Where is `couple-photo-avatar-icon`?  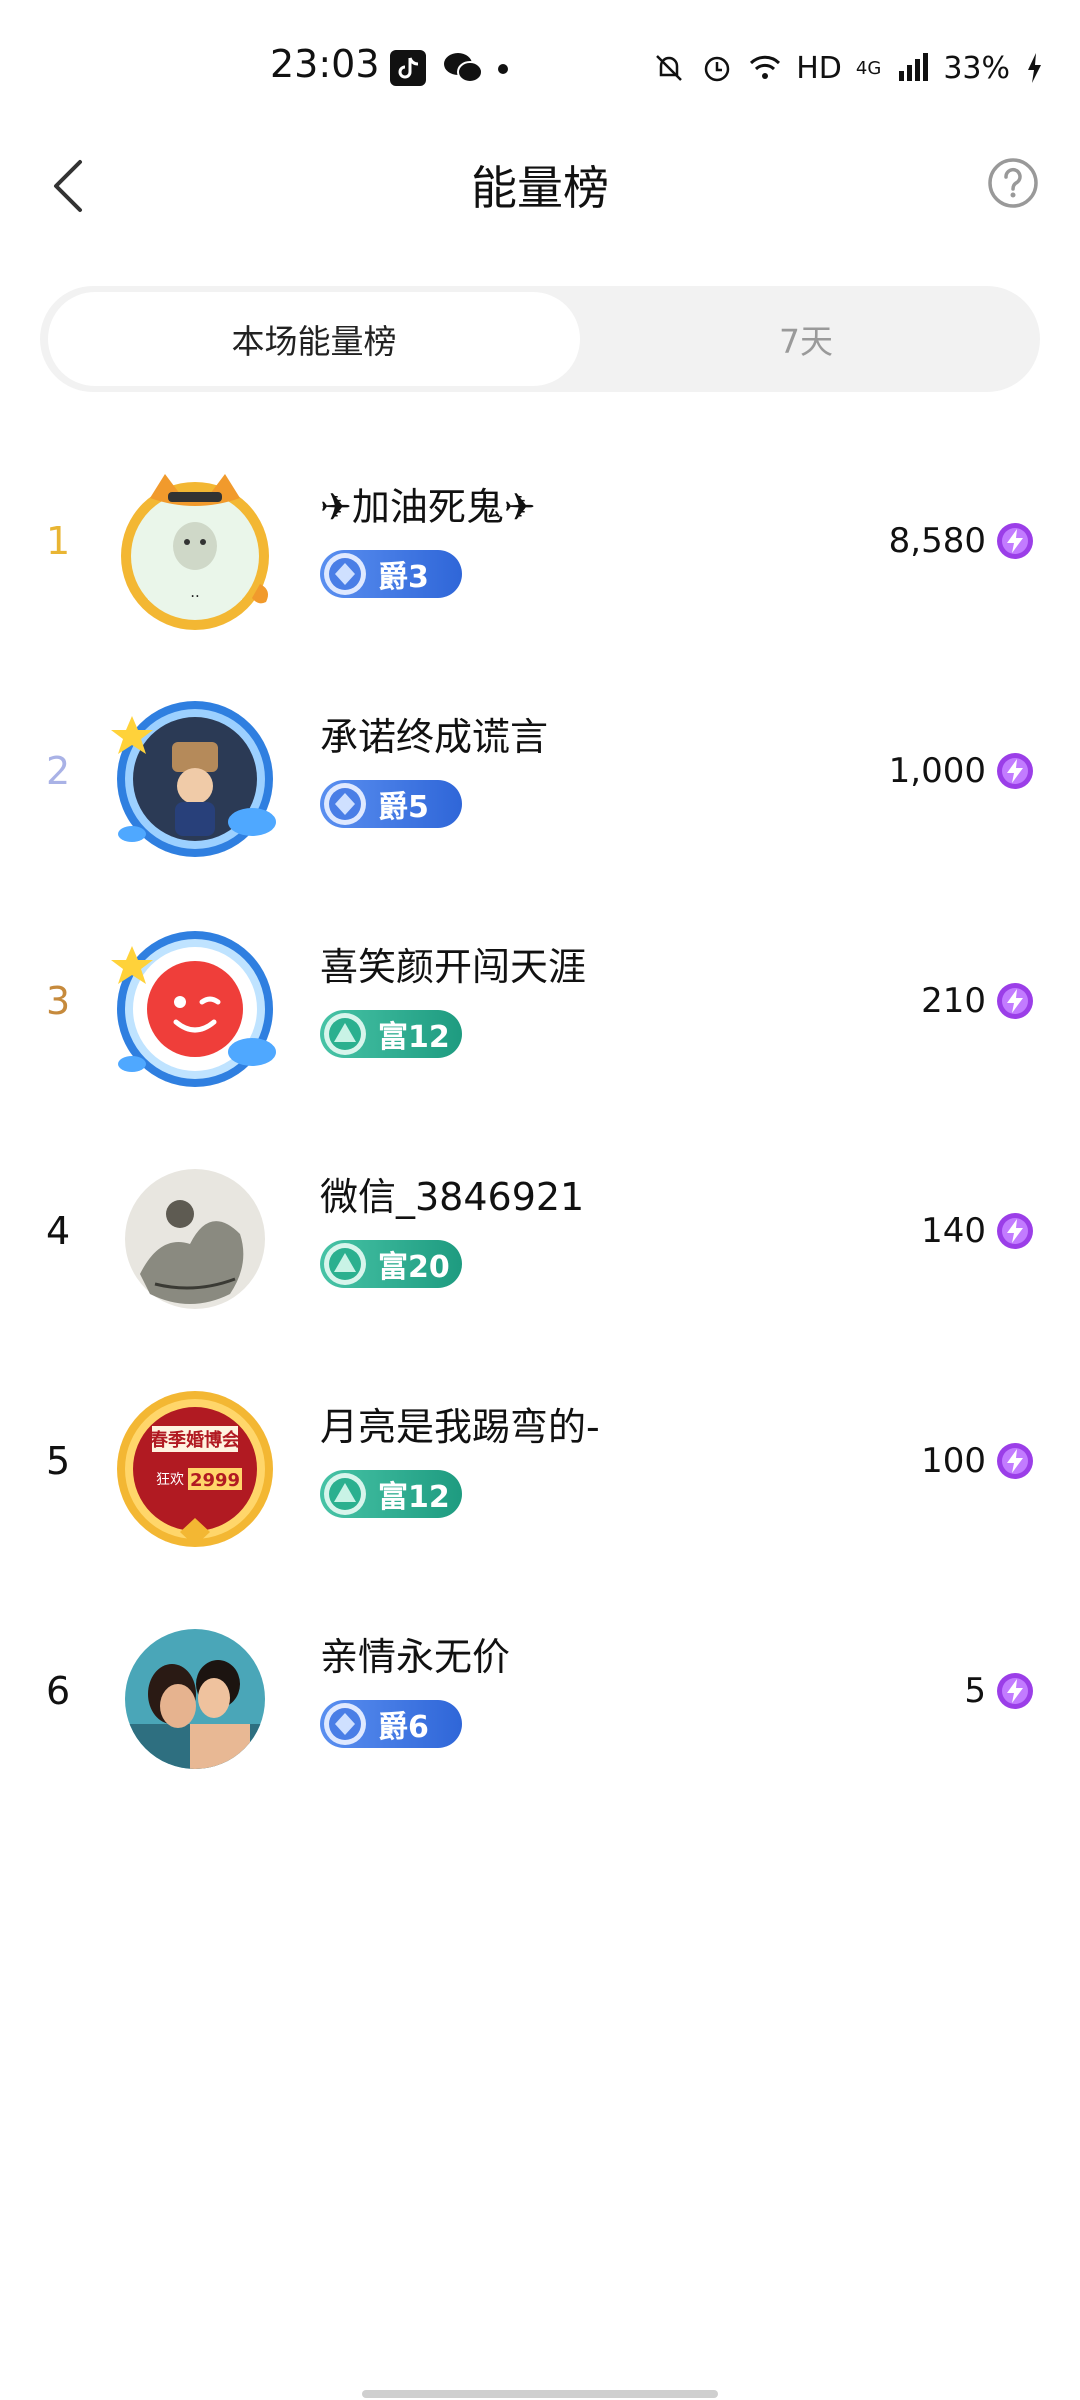 couple-photo-avatar-icon is located at coordinates (195, 1699).